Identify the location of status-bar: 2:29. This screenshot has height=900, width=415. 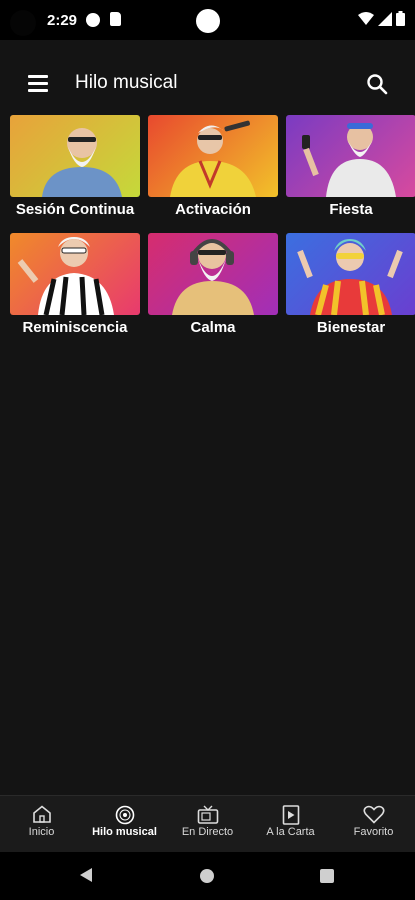
(207, 20).